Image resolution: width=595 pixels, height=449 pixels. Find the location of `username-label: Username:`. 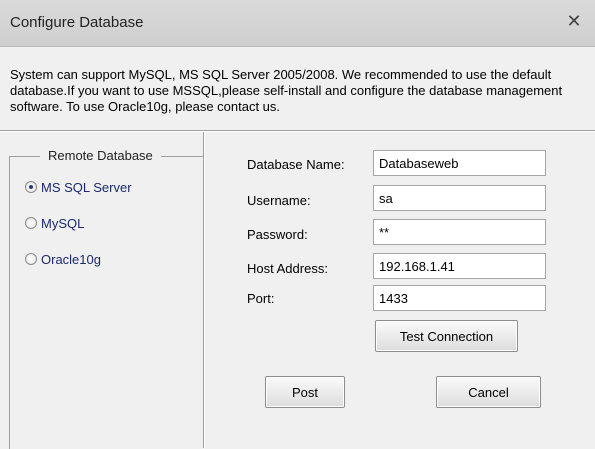

username-label: Username: is located at coordinates (279, 200).